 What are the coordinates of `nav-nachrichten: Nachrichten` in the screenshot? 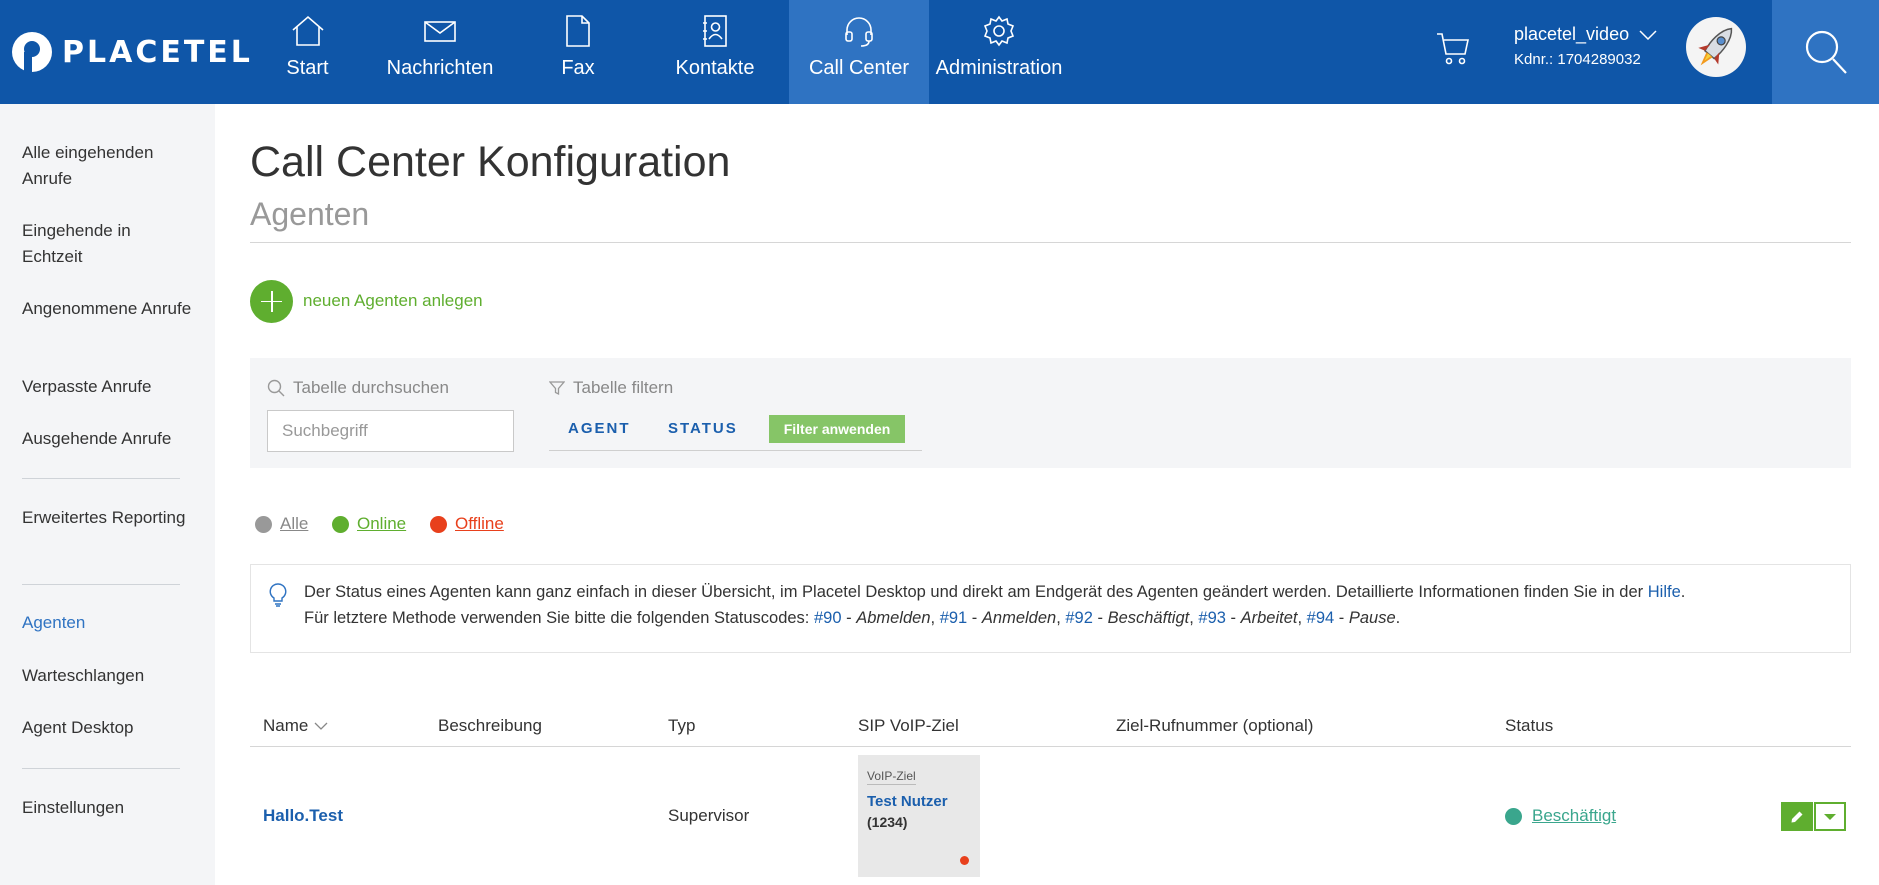 It's located at (440, 52).